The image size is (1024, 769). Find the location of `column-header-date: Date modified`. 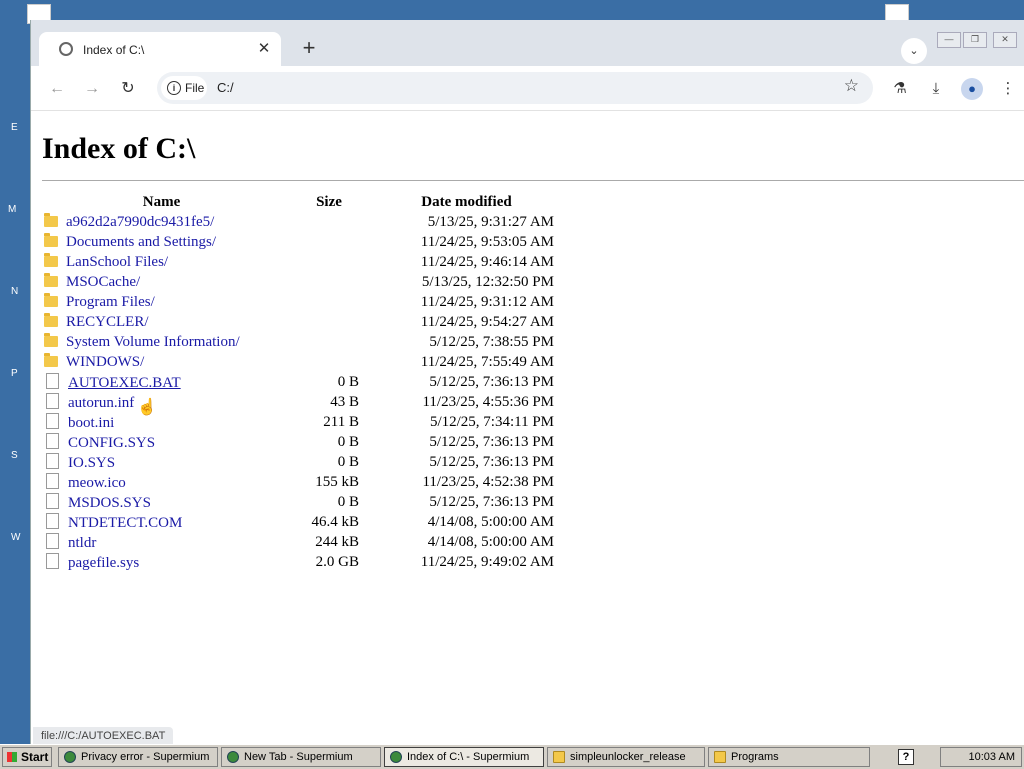

column-header-date: Date modified is located at coordinates (458, 202).